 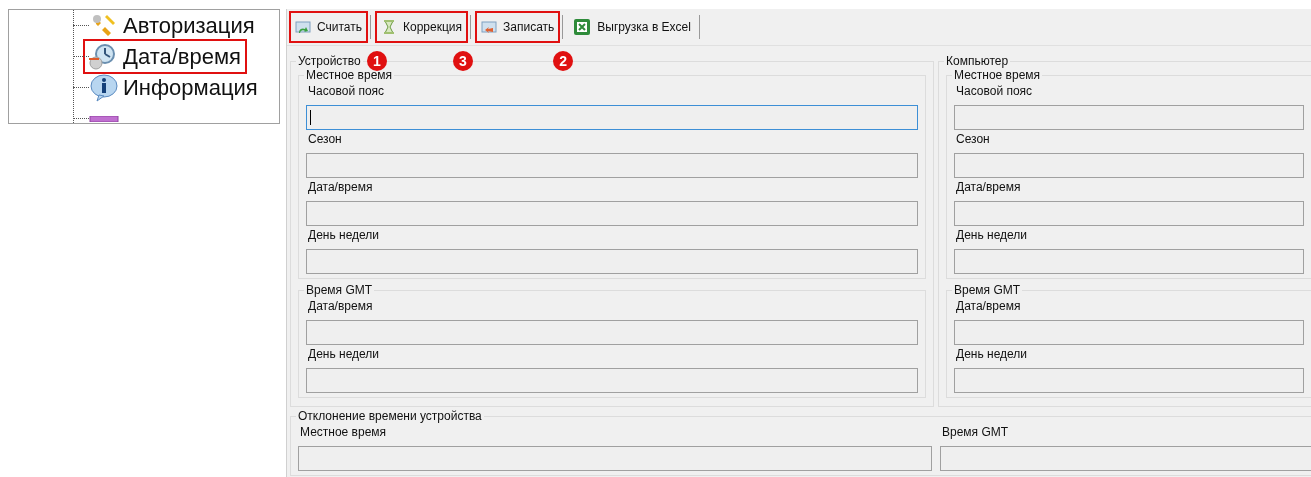 I want to click on tree-item: Информация, so click(x=175, y=87).